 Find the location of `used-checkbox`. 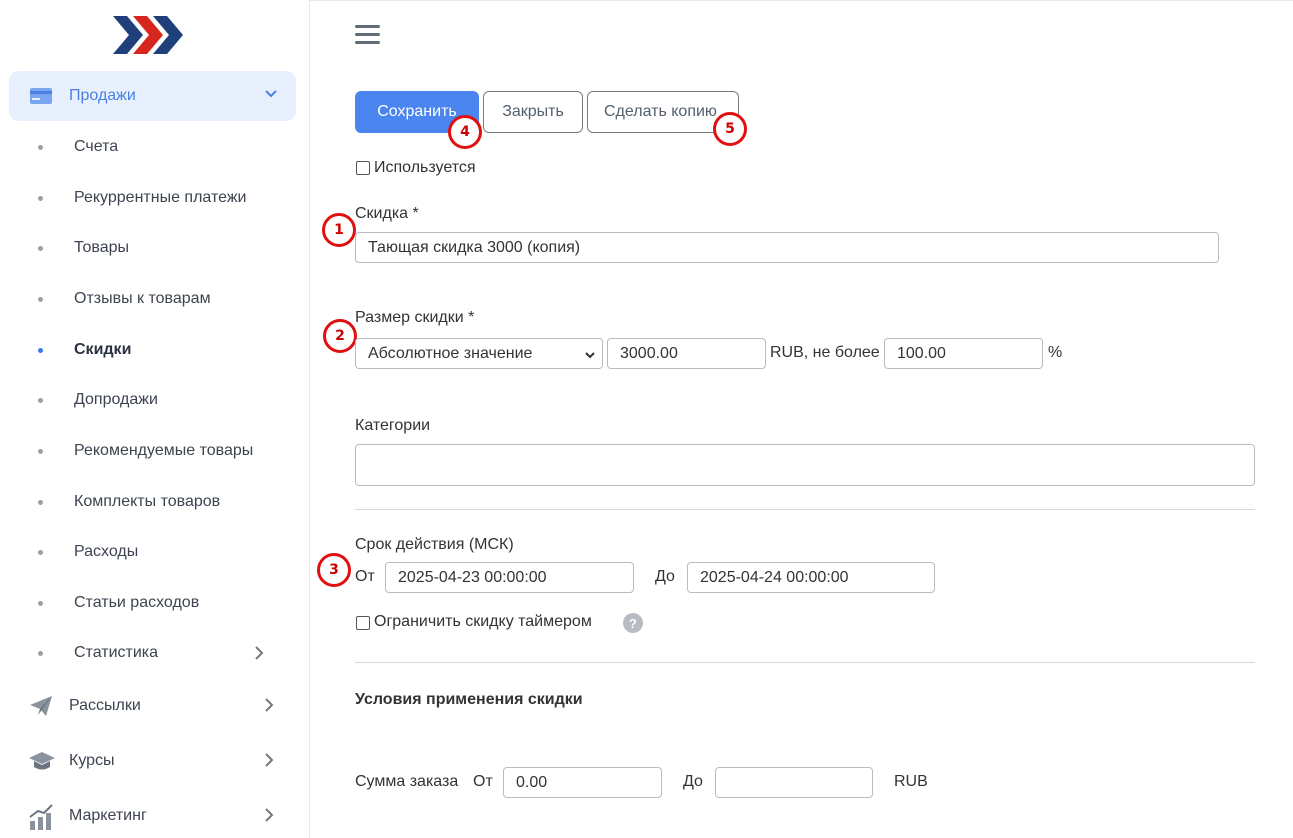

used-checkbox is located at coordinates (363, 168).